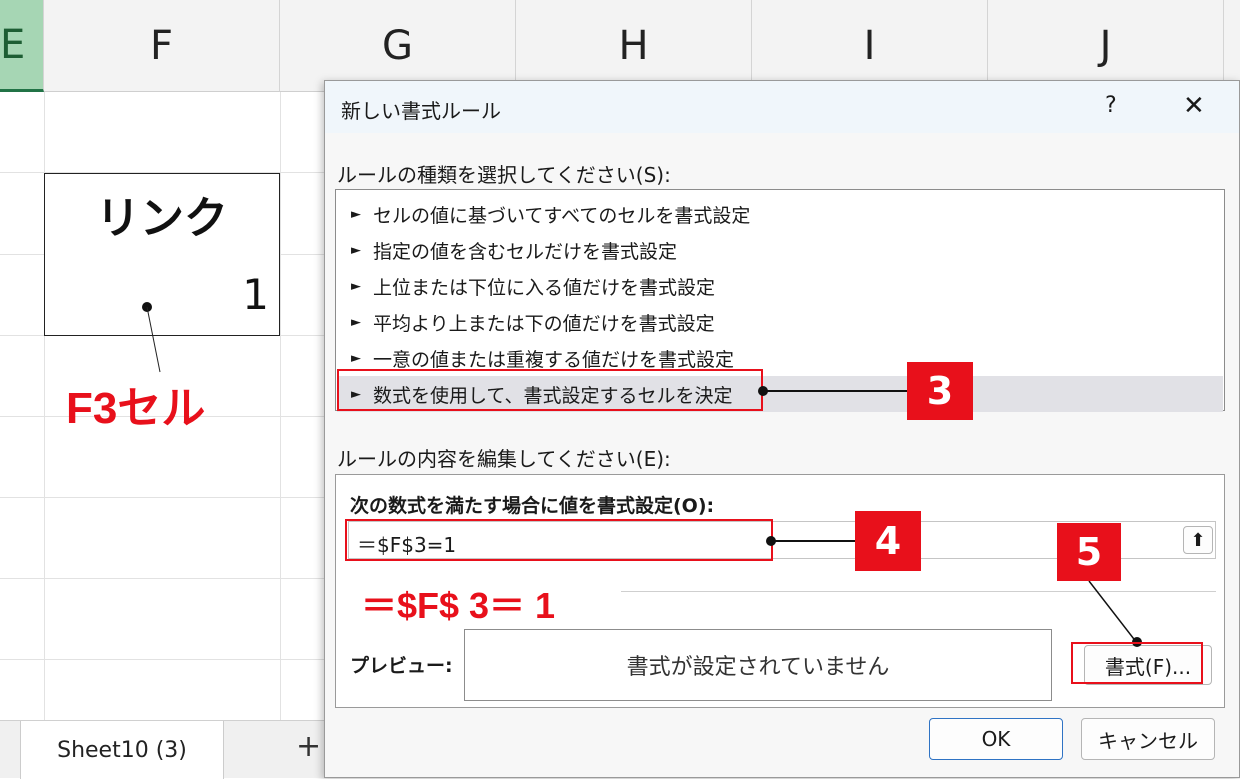  Describe the element at coordinates (544, 287) in the screenshot. I see `rule-item-label: 上位または下位に入る値だけを書式設定` at that location.